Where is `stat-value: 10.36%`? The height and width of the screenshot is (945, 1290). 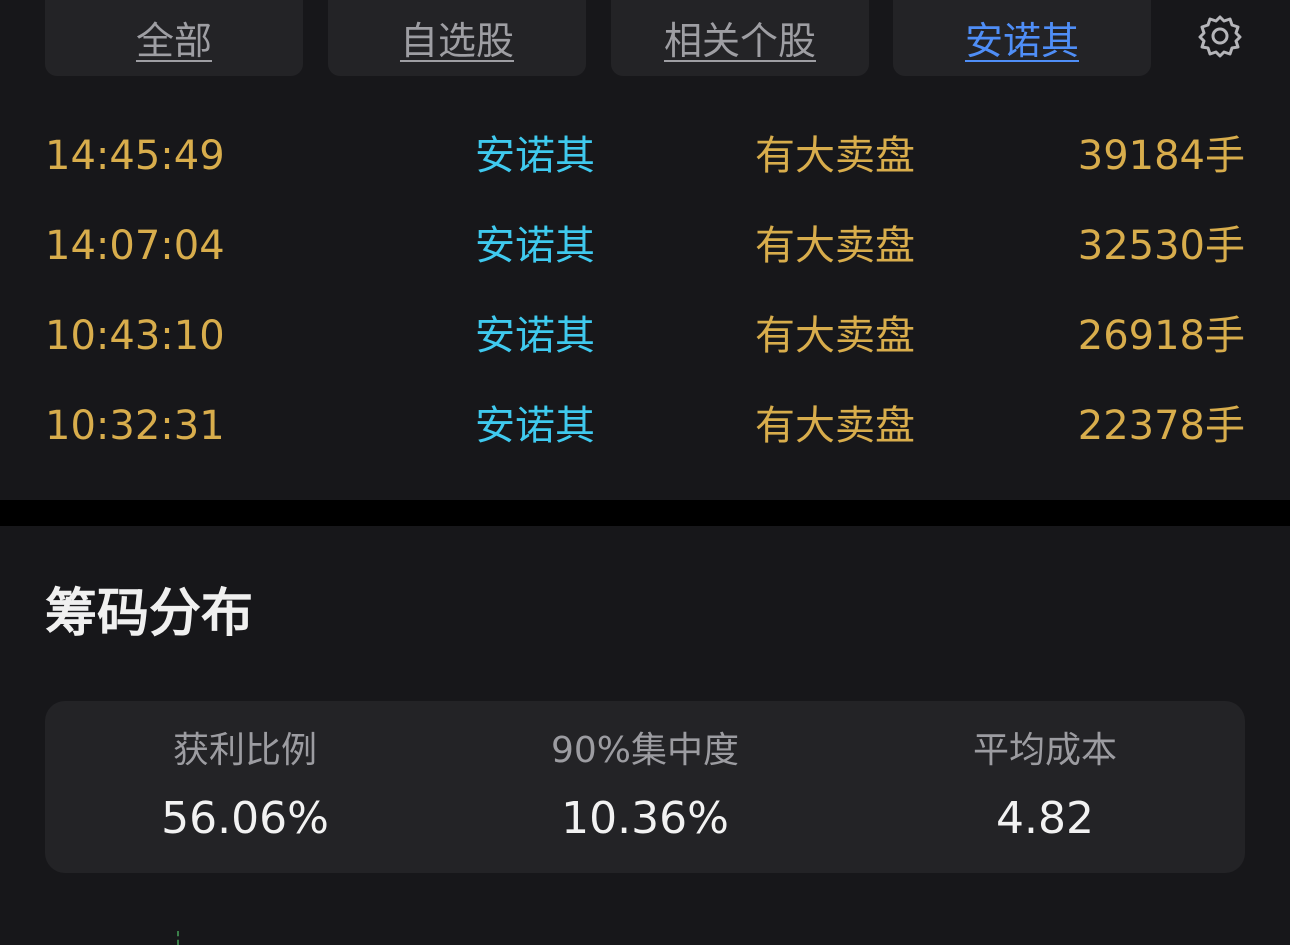 stat-value: 10.36% is located at coordinates (645, 818).